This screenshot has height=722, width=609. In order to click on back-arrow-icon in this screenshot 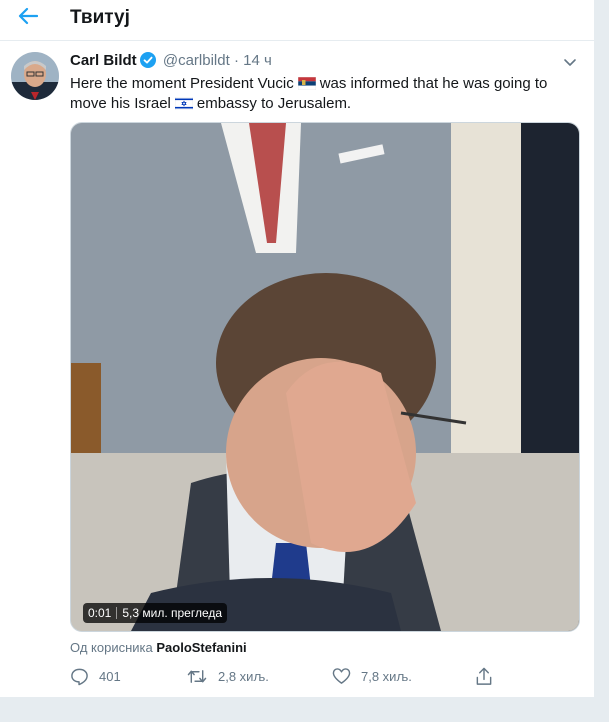, I will do `click(28, 16)`.